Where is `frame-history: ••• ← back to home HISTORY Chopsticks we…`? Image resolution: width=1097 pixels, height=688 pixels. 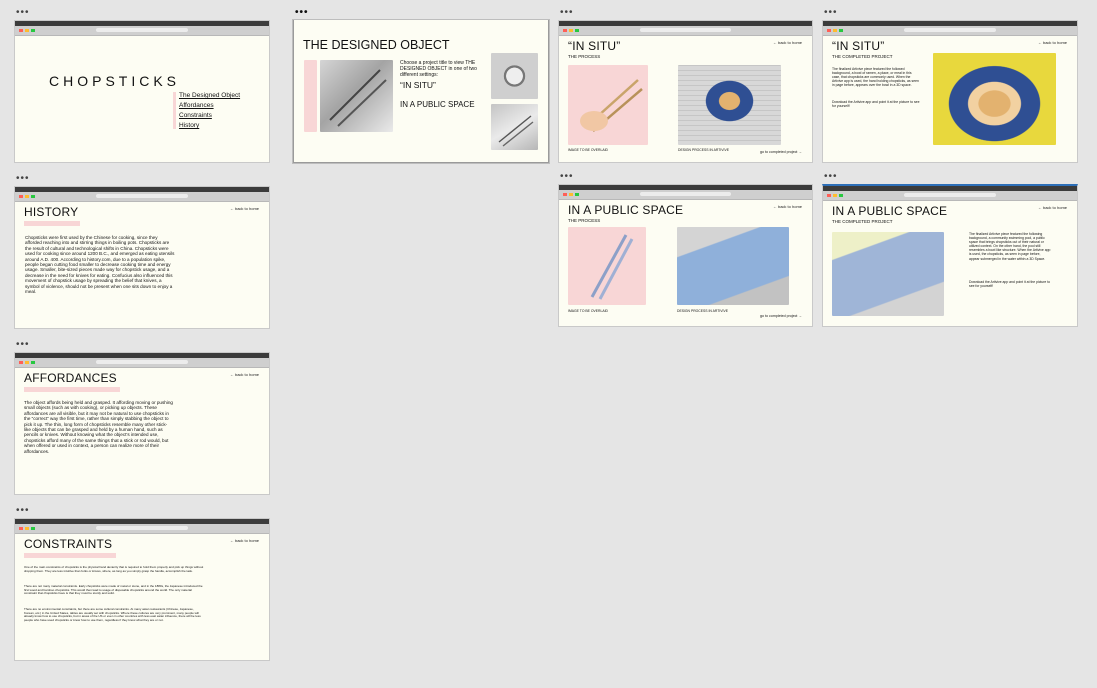 frame-history: ••• ← back to home HISTORY Chopsticks we… is located at coordinates (142, 251).